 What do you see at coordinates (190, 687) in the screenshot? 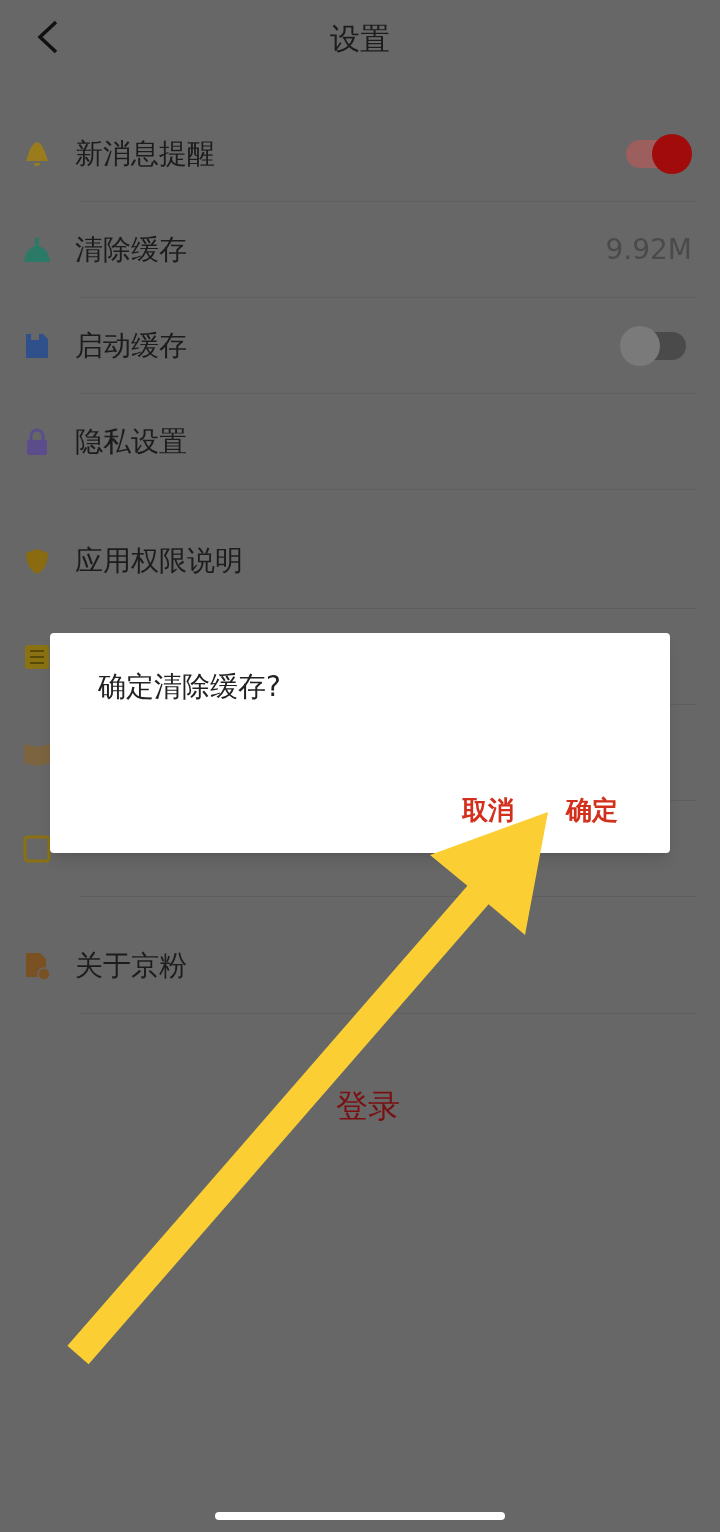
I see `dialog-message: 确定清除缓存?` at bounding box center [190, 687].